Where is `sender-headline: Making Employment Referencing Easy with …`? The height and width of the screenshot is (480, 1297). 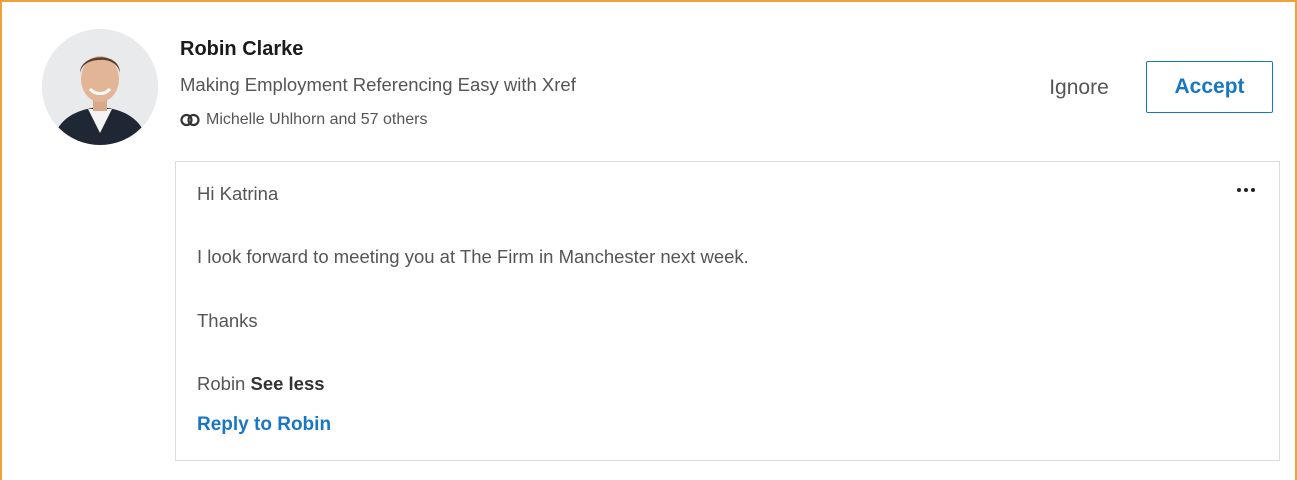 sender-headline: Making Employment Referencing Easy with … is located at coordinates (378, 84).